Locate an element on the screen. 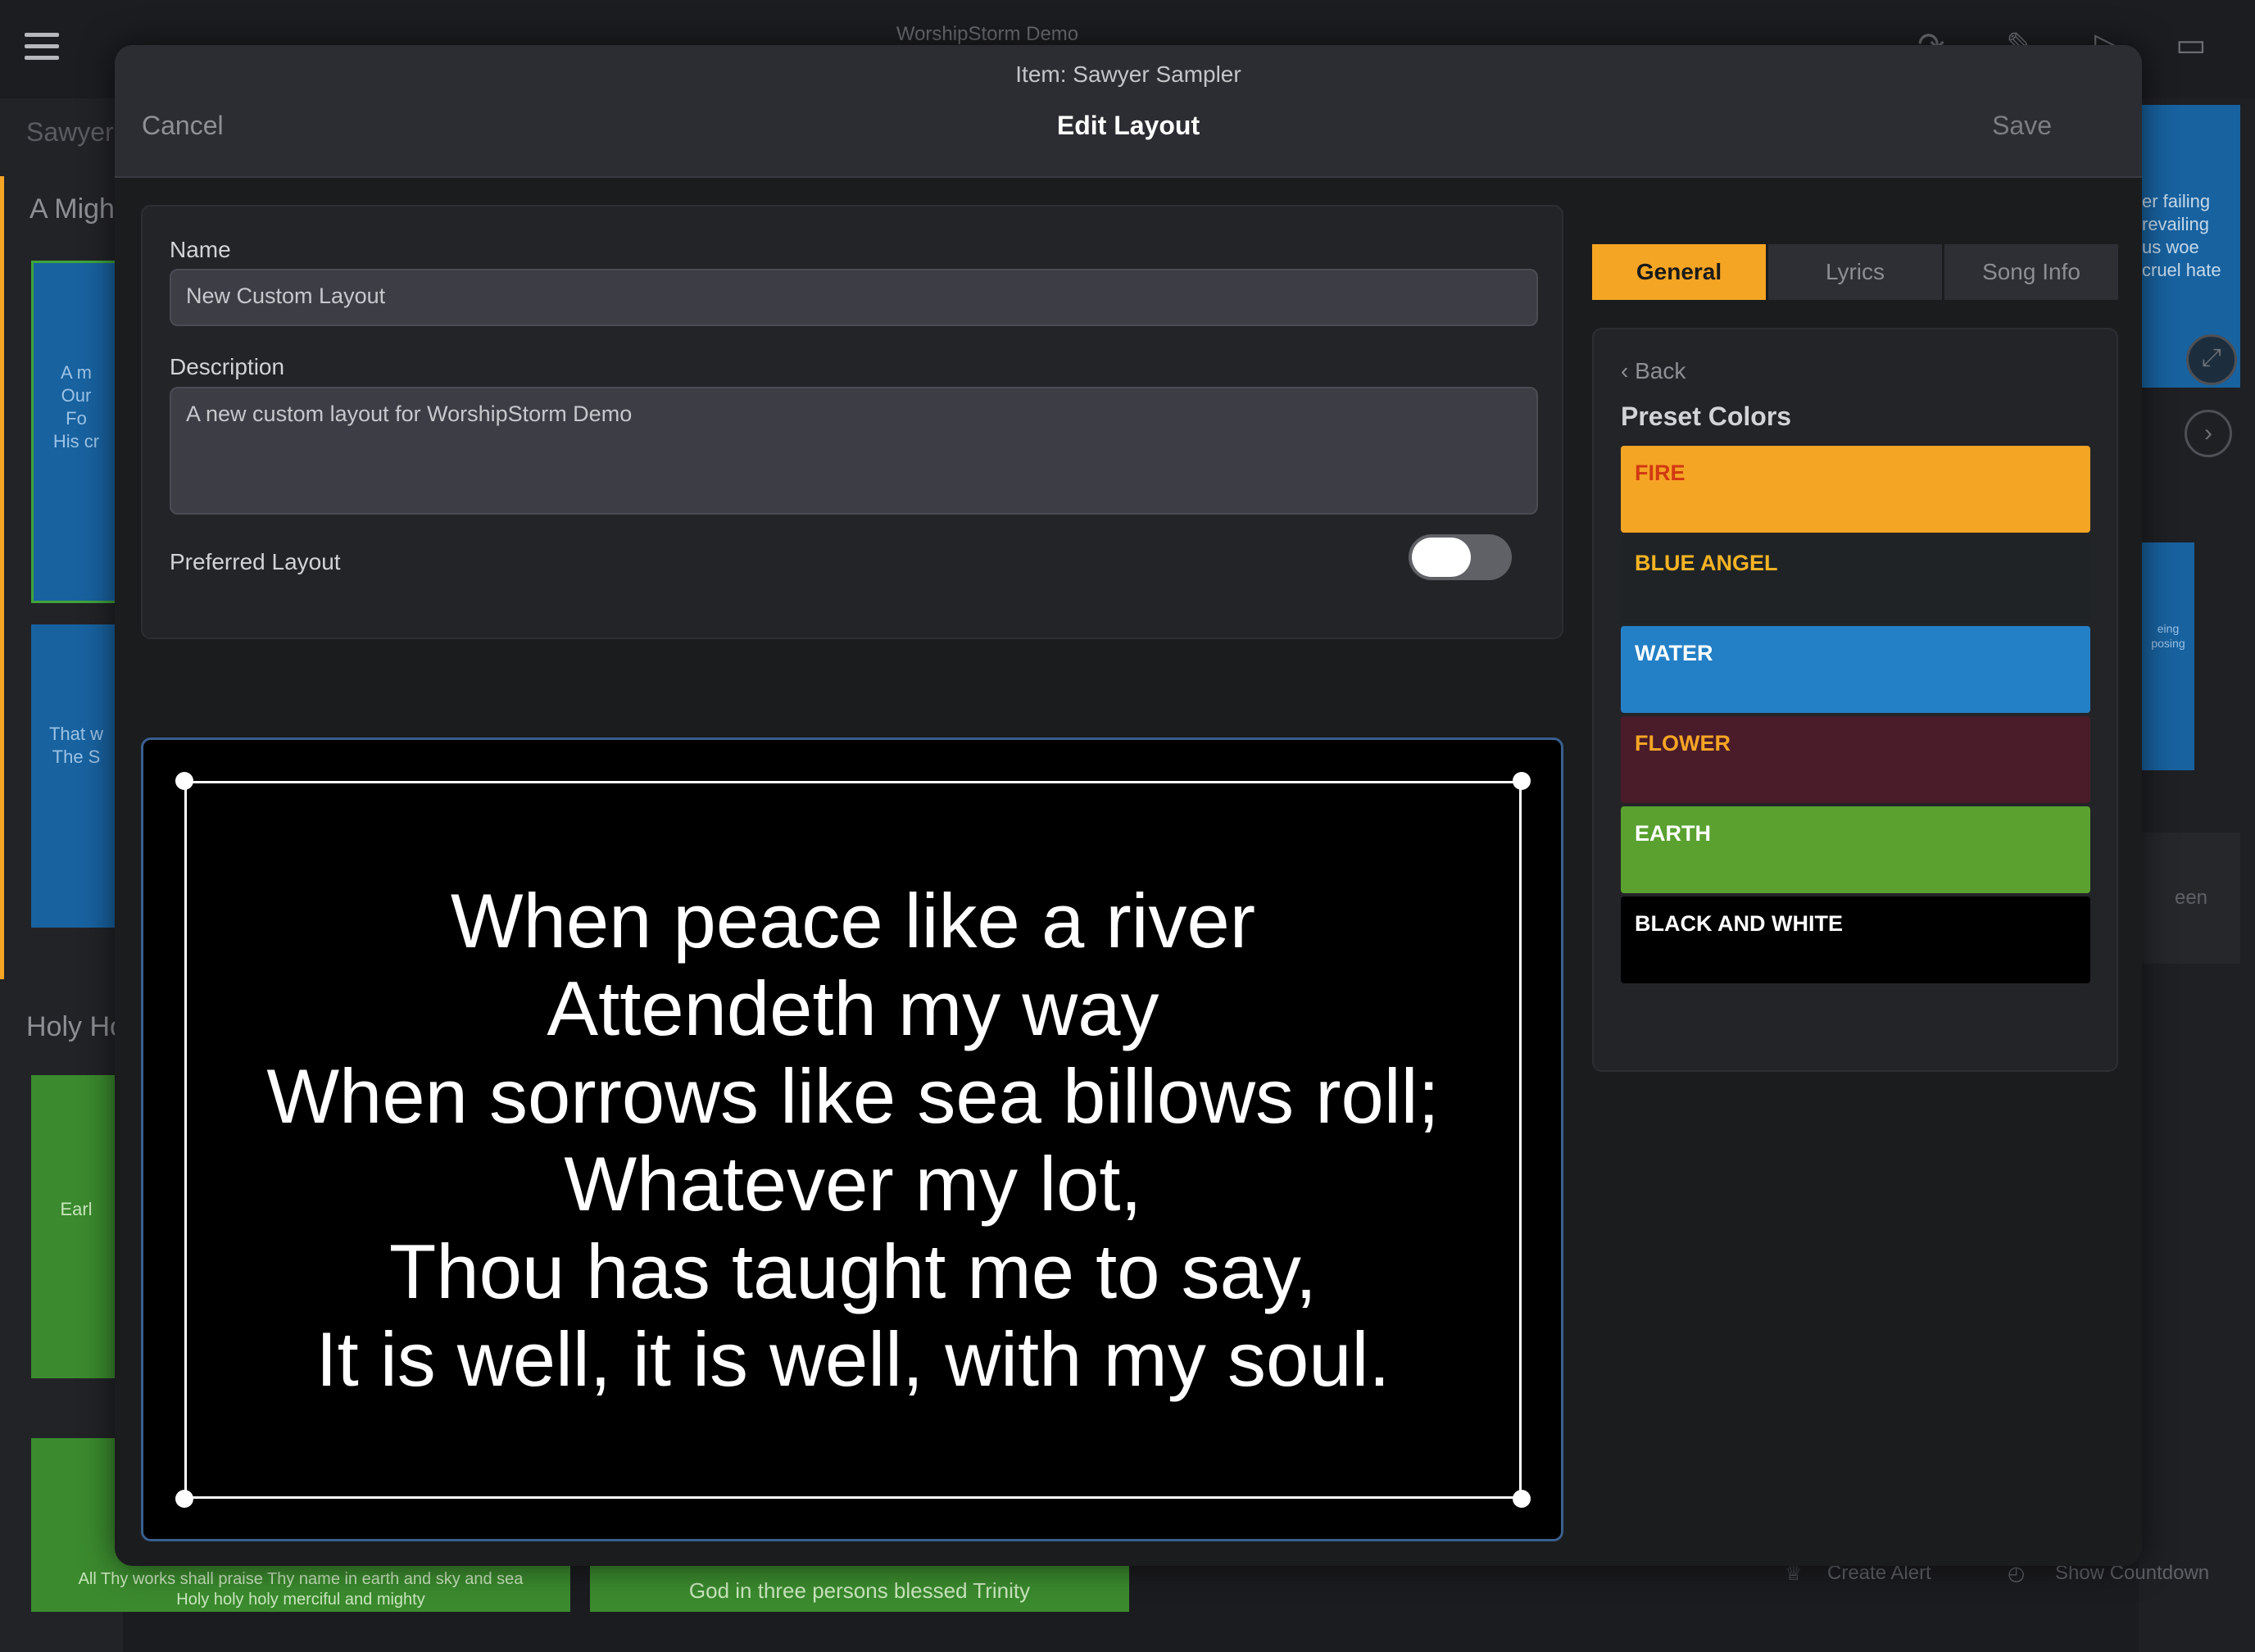  preset-earth: EARTH is located at coordinates (1855, 849).